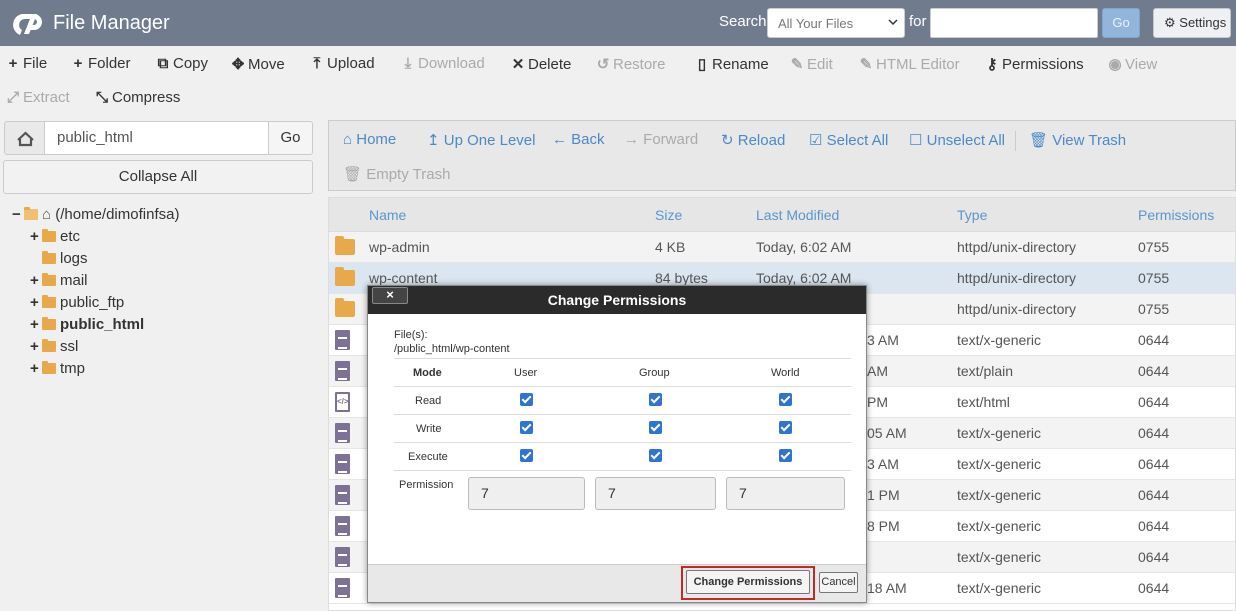 The image size is (1236, 611). What do you see at coordinates (87, 324) in the screenshot?
I see `tree-item-public-html: + public_html` at bounding box center [87, 324].